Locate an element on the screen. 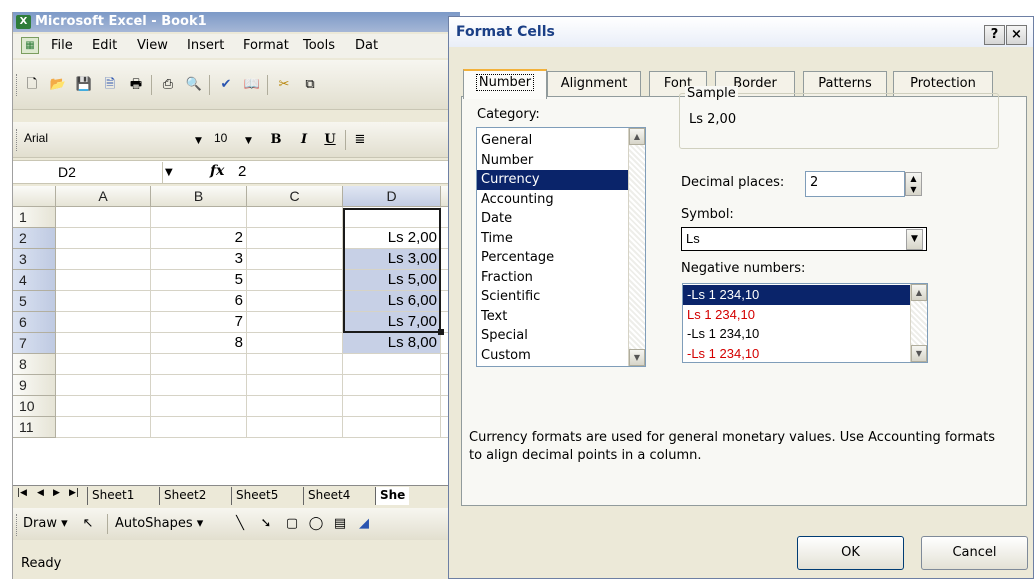 The height and width of the screenshot is (579, 1034). sheet-tab-sheet1: Sheet1 is located at coordinates (112, 496).